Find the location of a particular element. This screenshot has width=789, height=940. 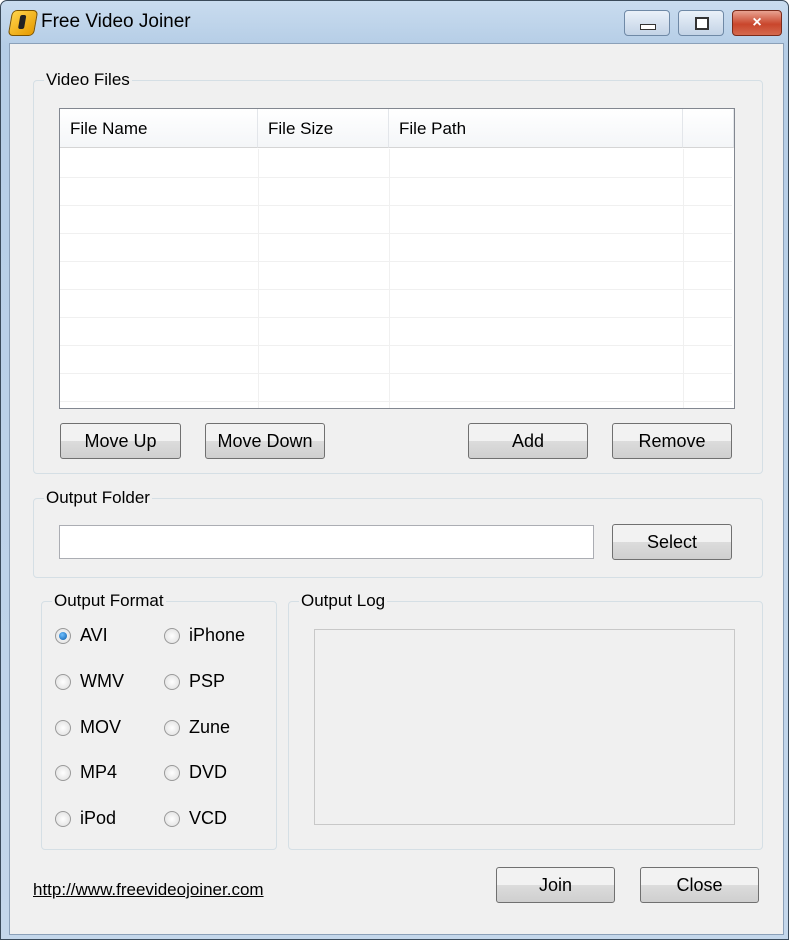

radio-label: MOV is located at coordinates (101, 727).